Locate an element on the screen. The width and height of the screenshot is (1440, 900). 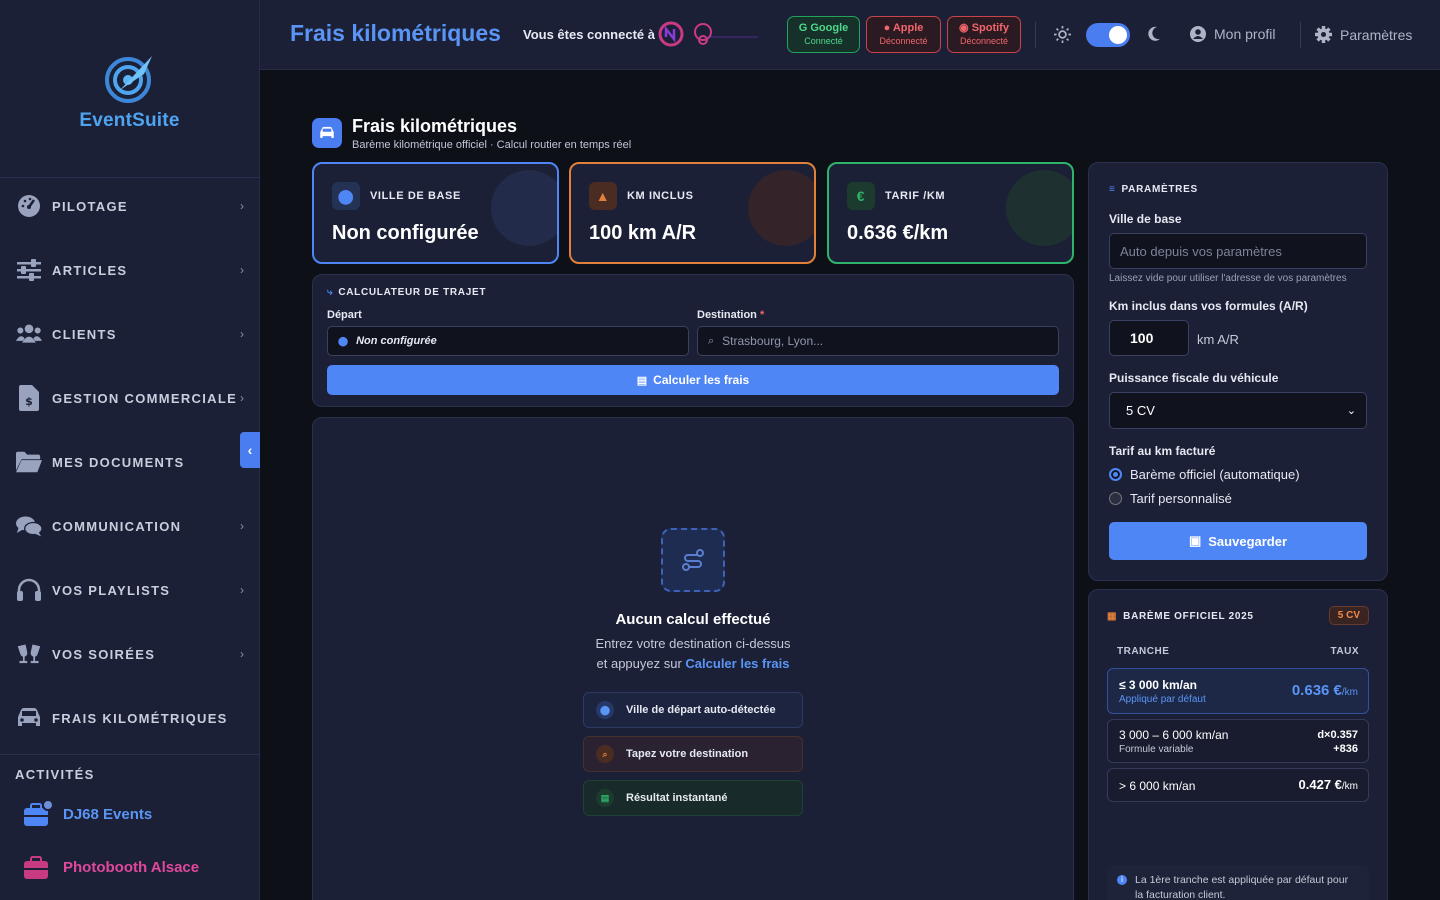
settings-link: Paramètres is located at coordinates (1363, 34).